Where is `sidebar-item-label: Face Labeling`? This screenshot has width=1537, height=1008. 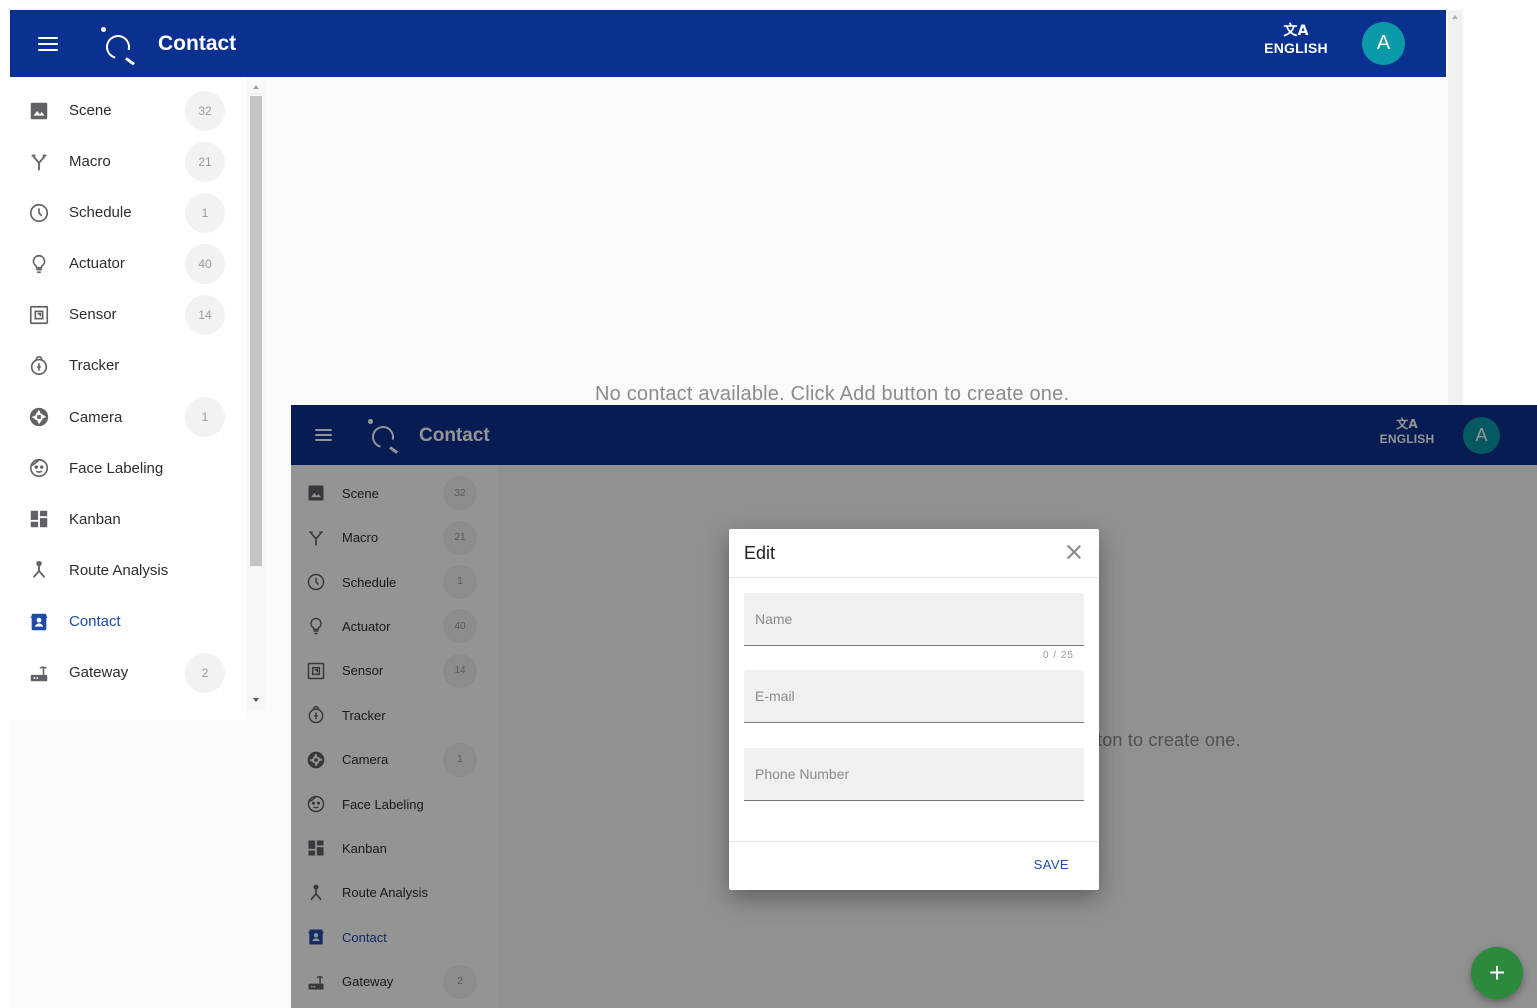 sidebar-item-label: Face Labeling is located at coordinates (116, 468).